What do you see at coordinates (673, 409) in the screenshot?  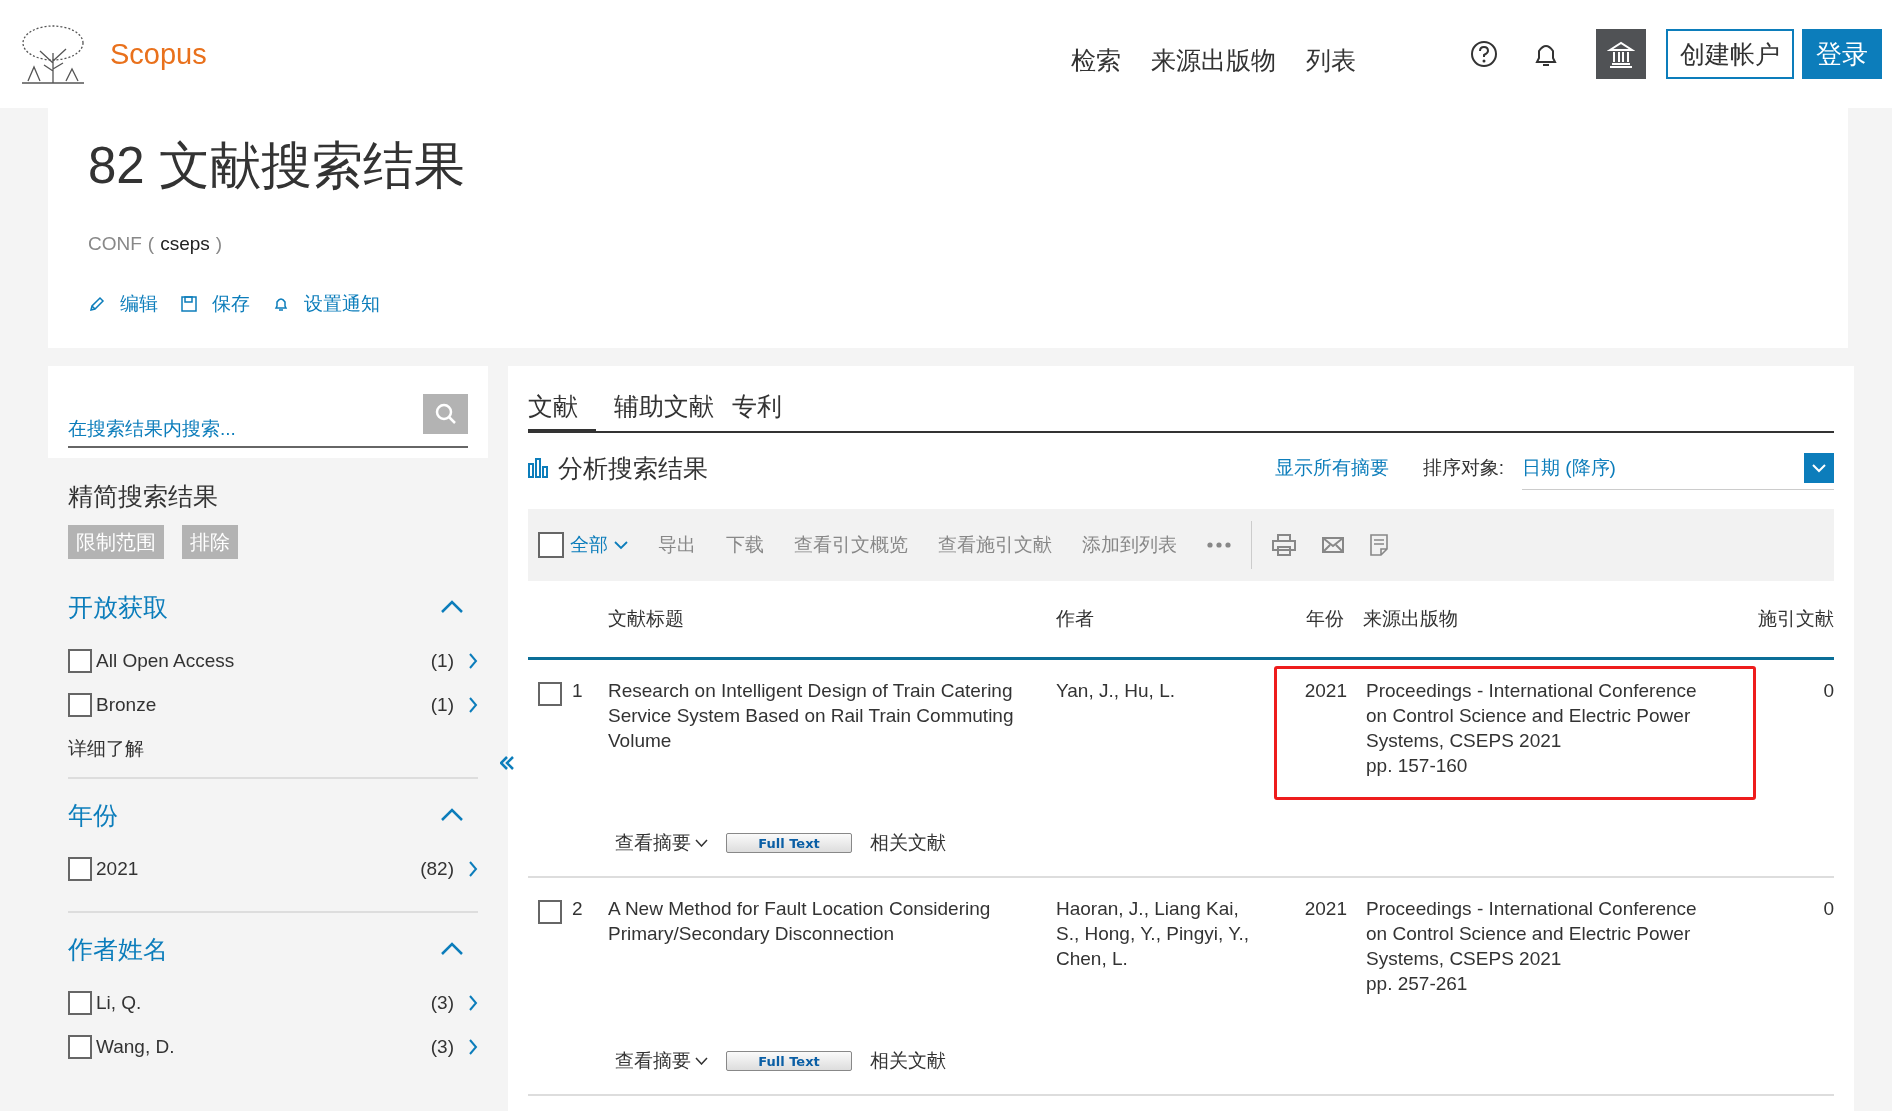 I see `tab: 辅助文献` at bounding box center [673, 409].